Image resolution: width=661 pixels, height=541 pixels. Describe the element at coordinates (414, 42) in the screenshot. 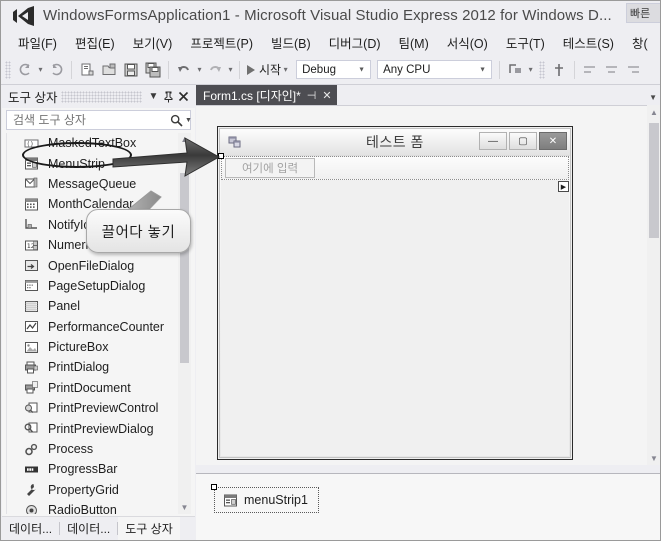

I see `menu-item-team: 팀(M)` at that location.